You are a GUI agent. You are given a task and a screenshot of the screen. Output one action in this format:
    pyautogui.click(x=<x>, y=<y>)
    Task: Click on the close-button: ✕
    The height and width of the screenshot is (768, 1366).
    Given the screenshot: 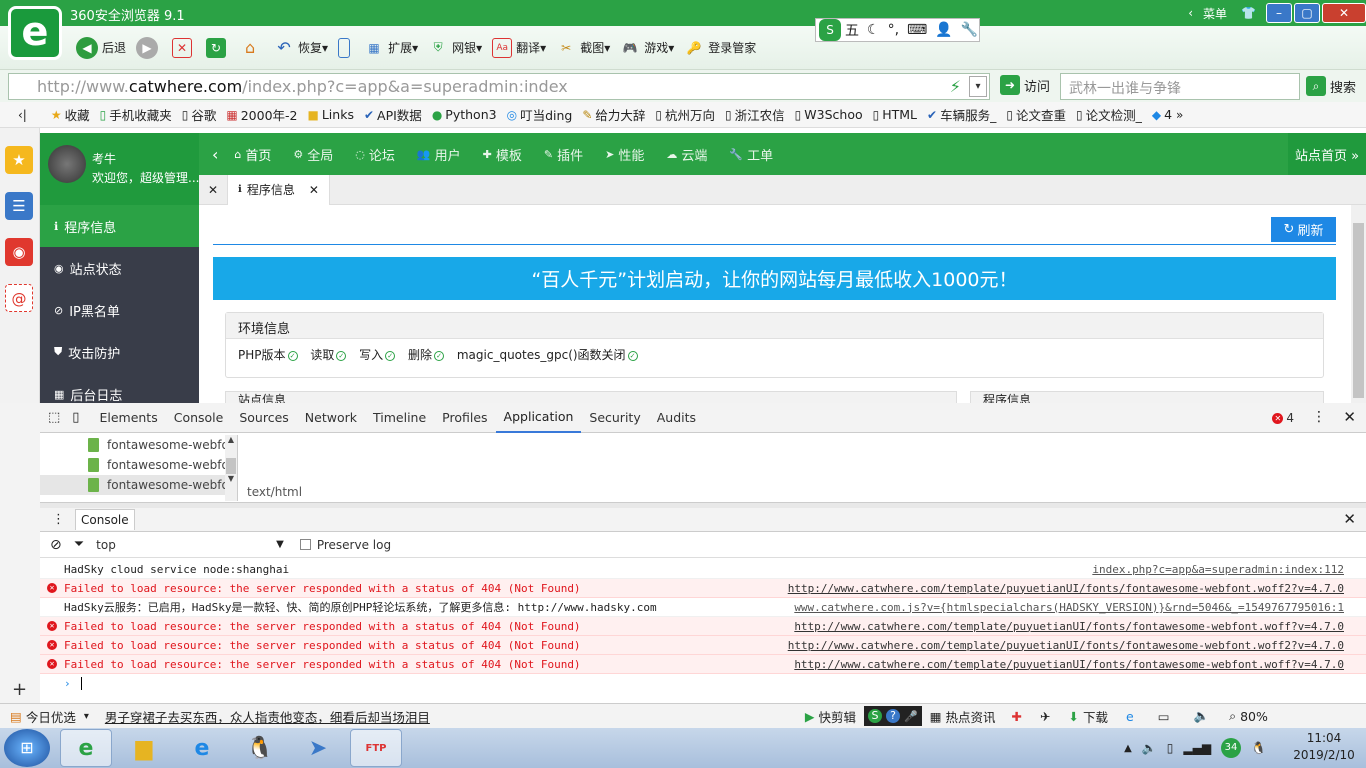 What is the action you would take?
    pyautogui.click(x=1344, y=13)
    